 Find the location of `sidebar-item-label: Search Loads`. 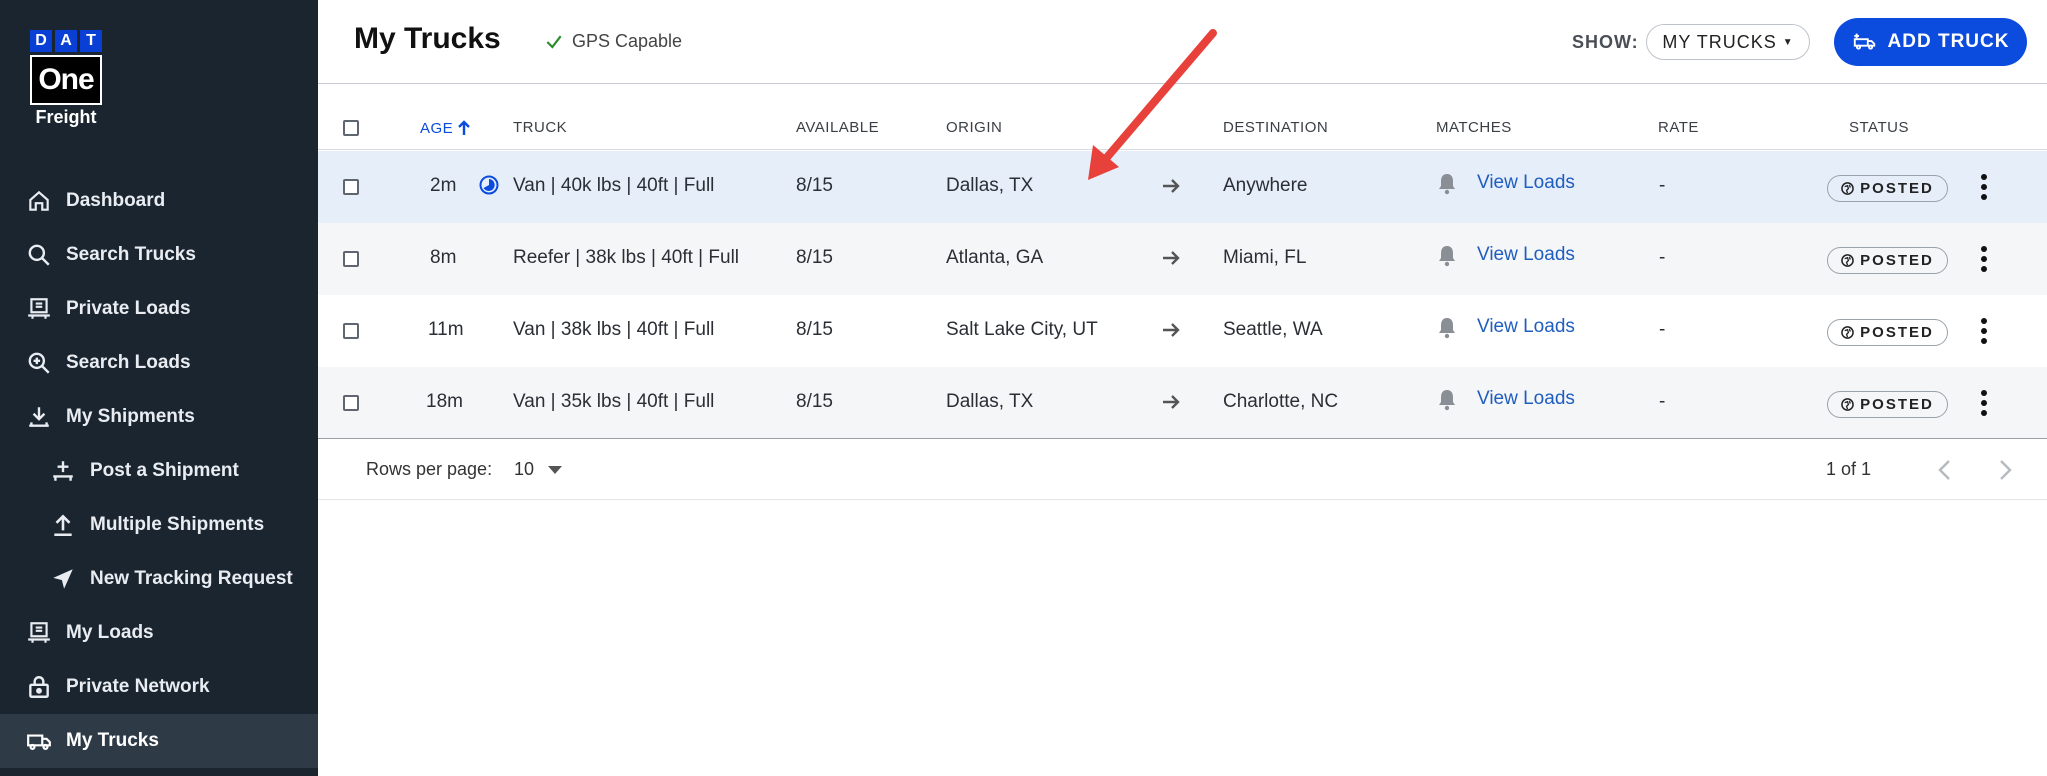

sidebar-item-label: Search Loads is located at coordinates (128, 362).